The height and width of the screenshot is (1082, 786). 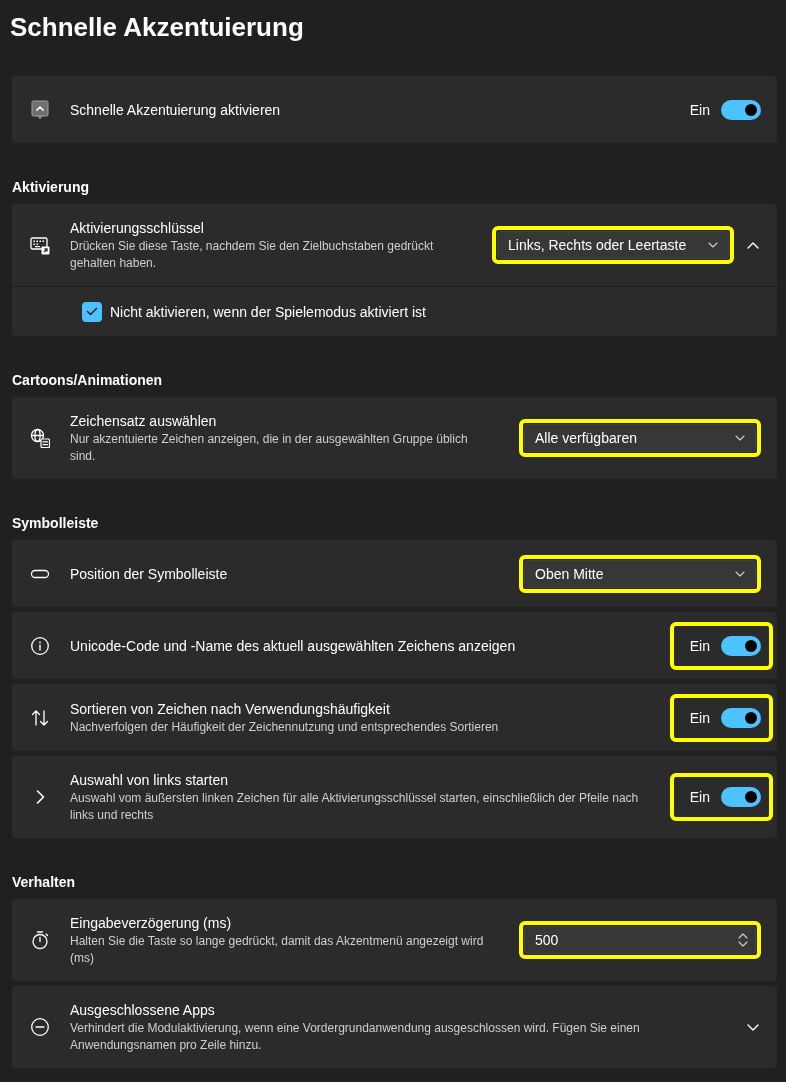 I want to click on setting-description: Nachverfolgen der Häufigkeit der Zeichennutzung und entsprechendes Sortieren, so click(x=285, y=727).